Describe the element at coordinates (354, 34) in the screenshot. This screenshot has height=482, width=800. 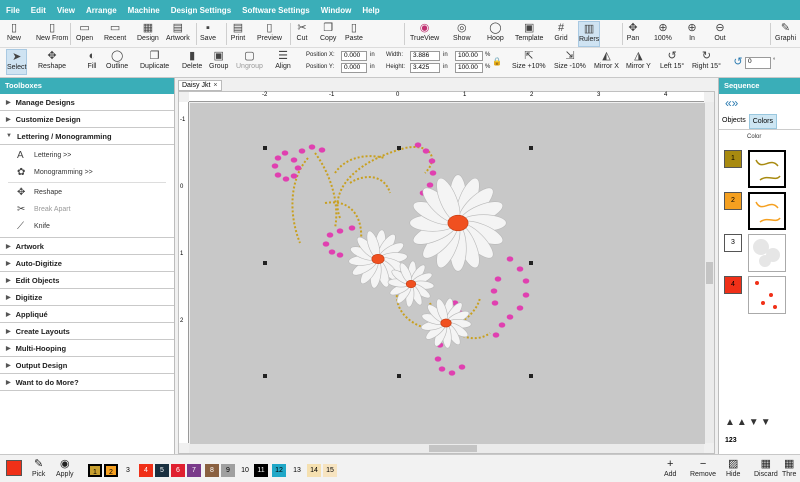
I see `toolbar-paste-button: ▯ Paste` at that location.